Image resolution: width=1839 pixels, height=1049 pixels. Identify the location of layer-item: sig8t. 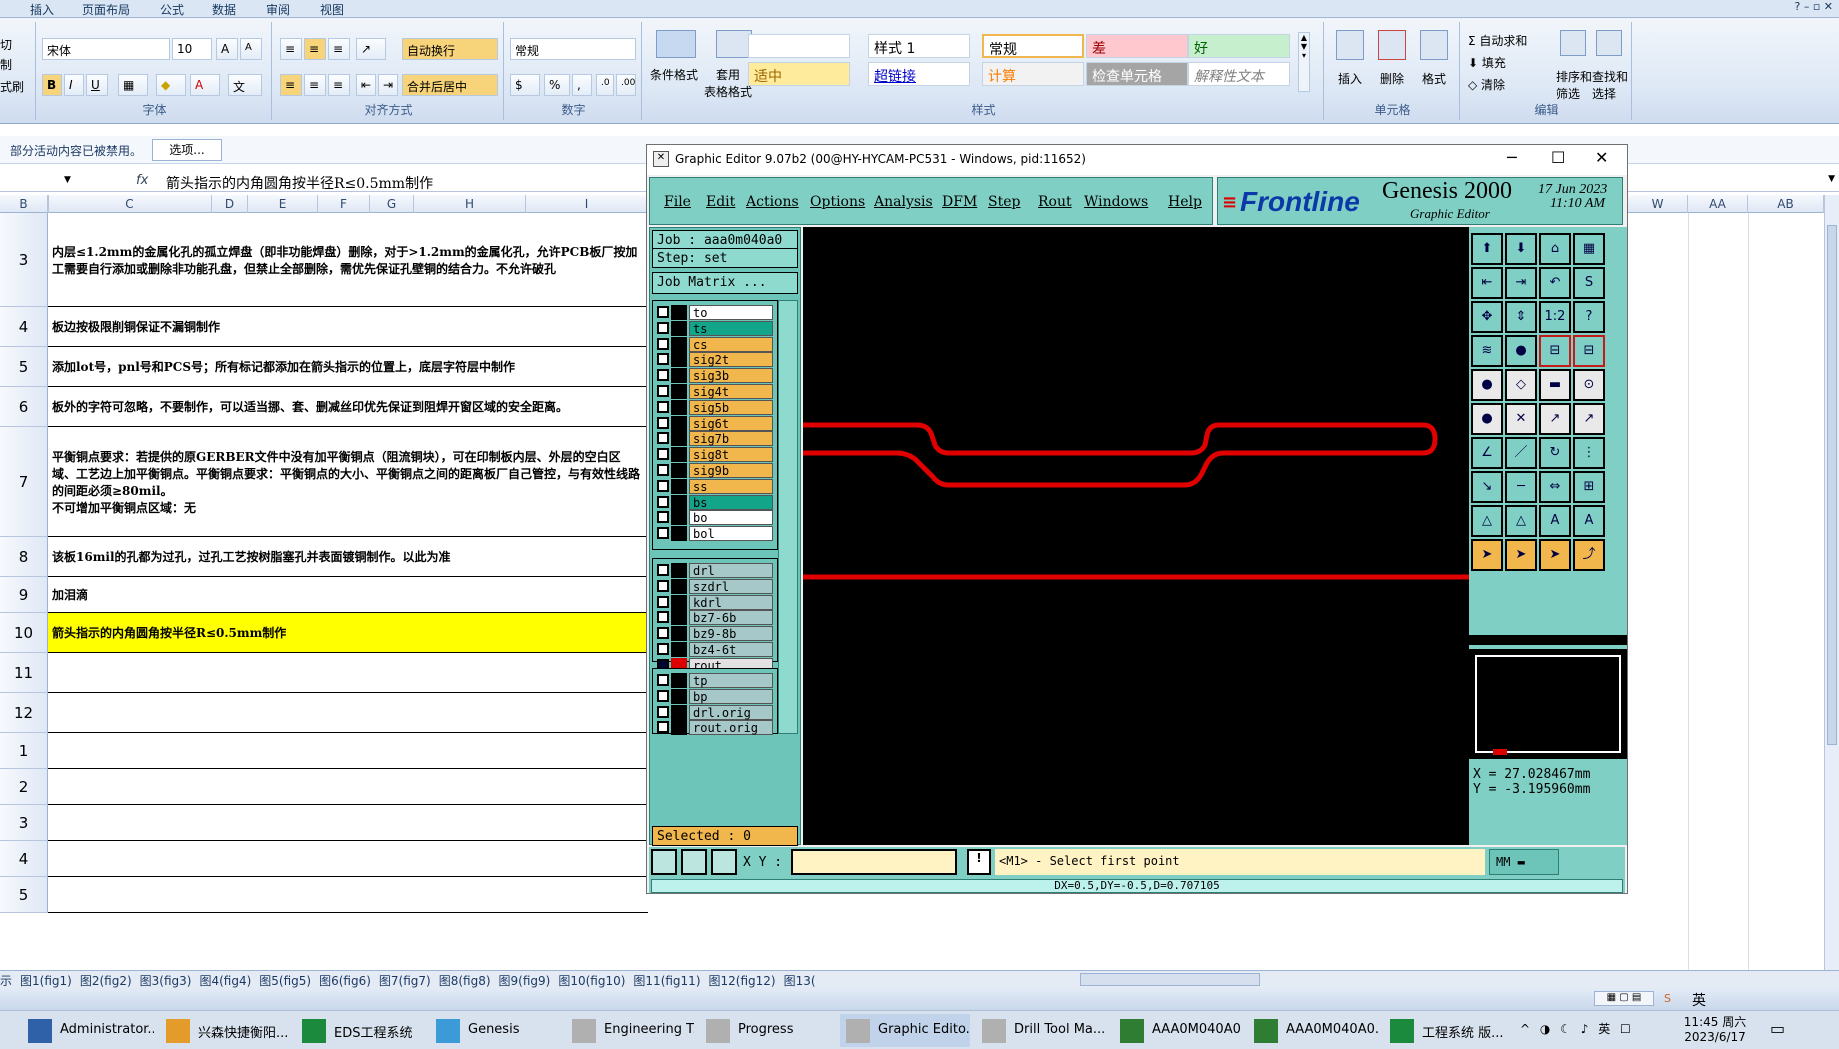
(716, 455).